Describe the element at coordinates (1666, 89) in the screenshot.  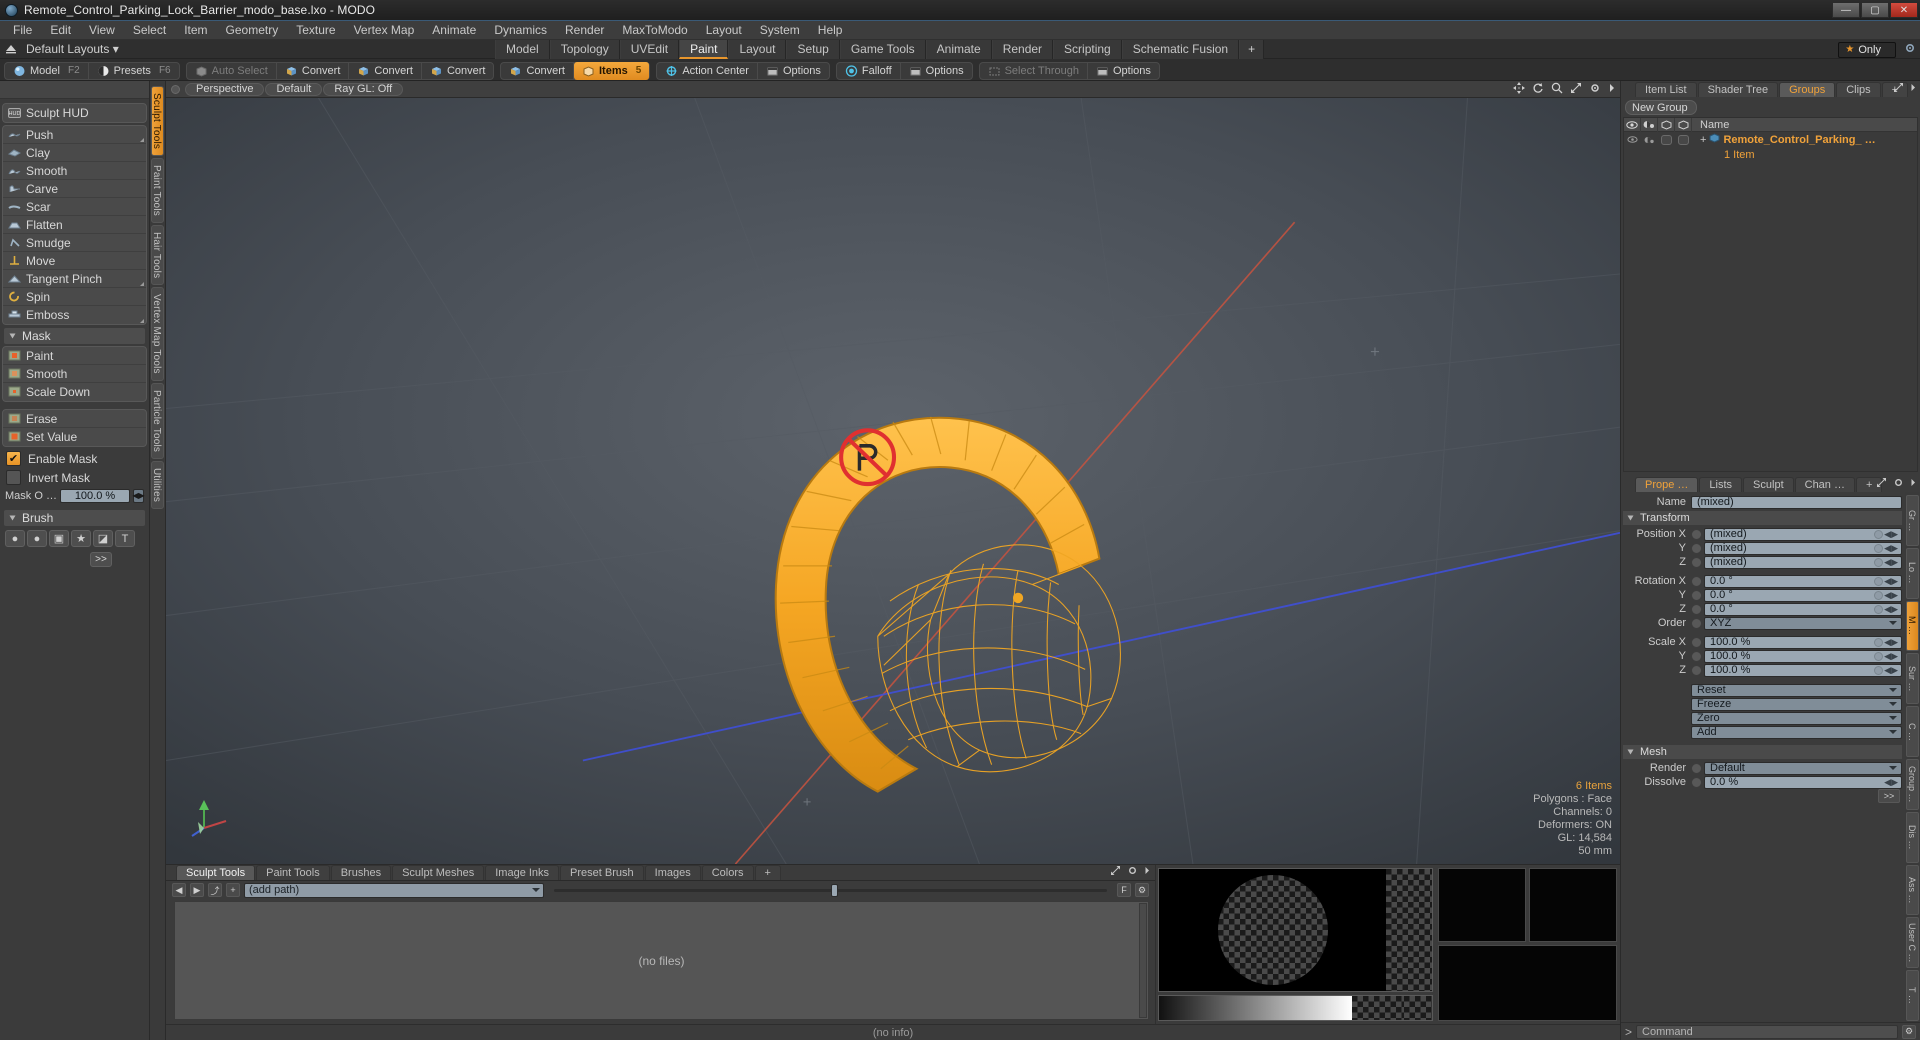
I see `rtab-item-list: Item List` at that location.